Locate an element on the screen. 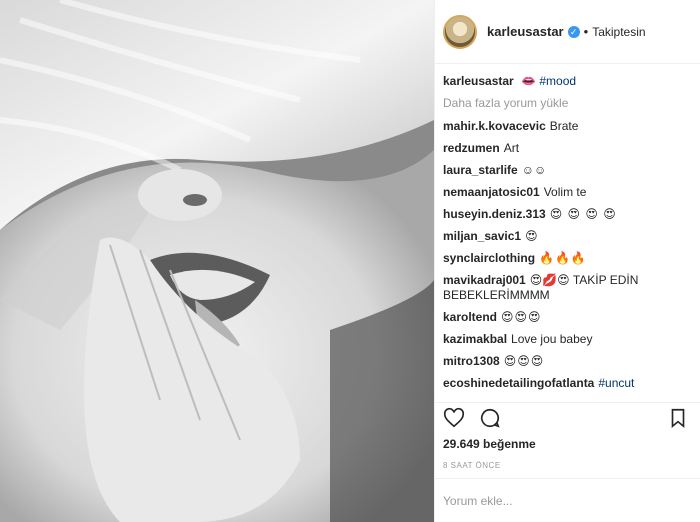 The image size is (700, 522). add-comment-input is located at coordinates (568, 500).